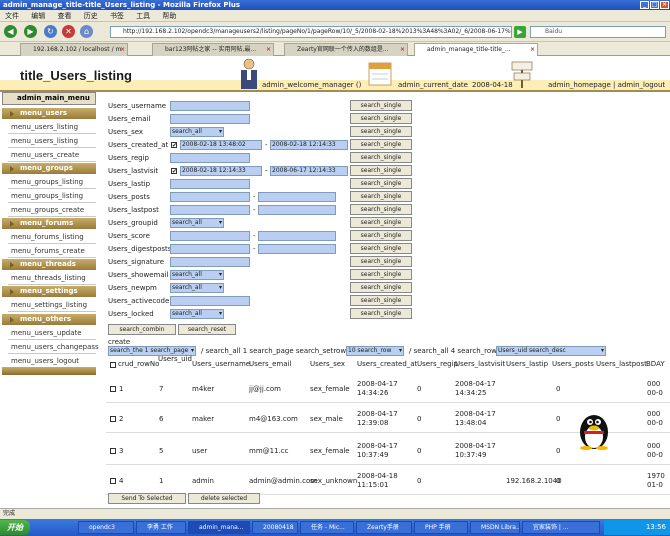  Describe the element at coordinates (49, 113) in the screenshot. I see `sidebar-section-users: menu_users` at that location.